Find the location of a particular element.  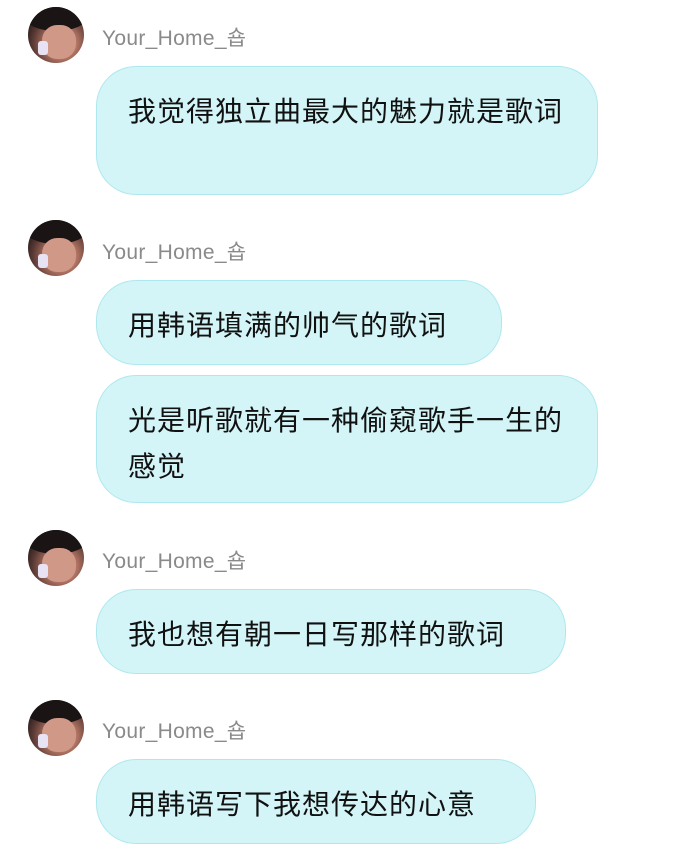

message-bubble: 用韩语填满的帅气的歌词 is located at coordinates (299, 322).